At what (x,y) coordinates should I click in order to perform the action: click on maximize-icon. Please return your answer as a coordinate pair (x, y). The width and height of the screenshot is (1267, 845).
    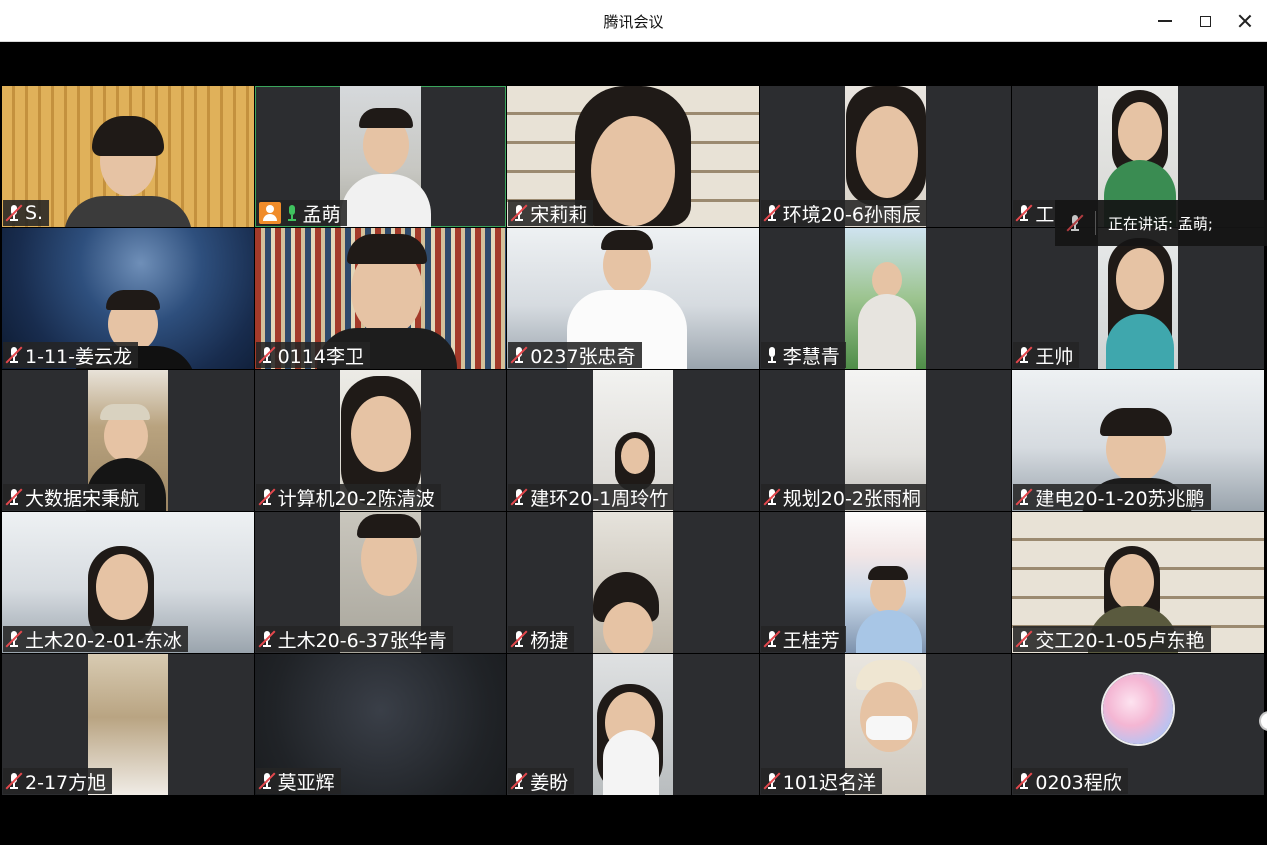
    Looking at the image, I should click on (1205, 21).